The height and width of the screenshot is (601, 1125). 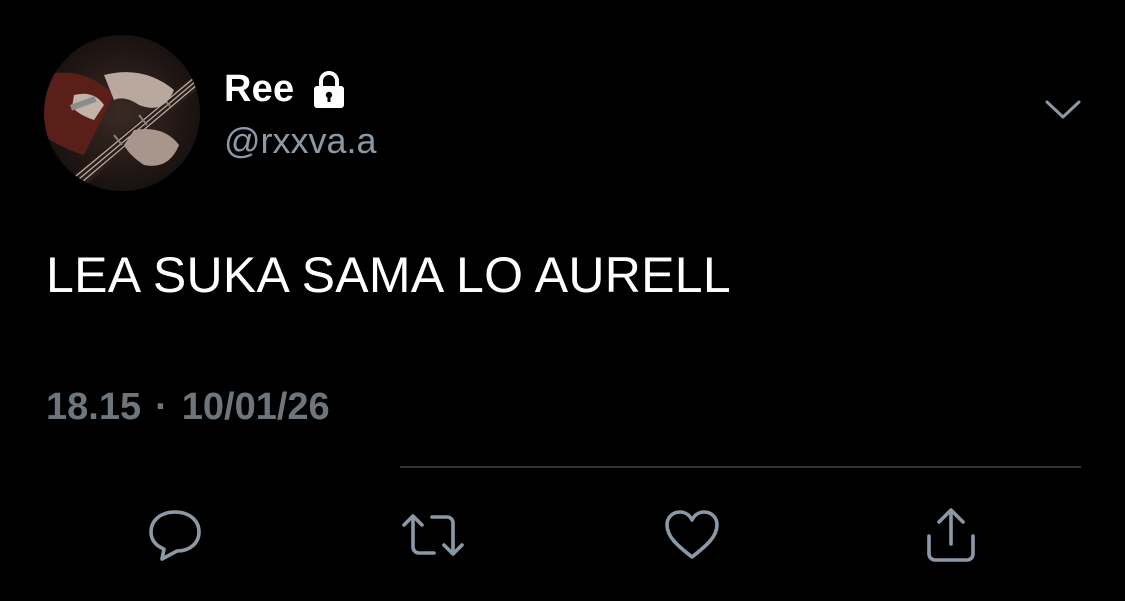 I want to click on tweet-time: 18.15, so click(x=94, y=407).